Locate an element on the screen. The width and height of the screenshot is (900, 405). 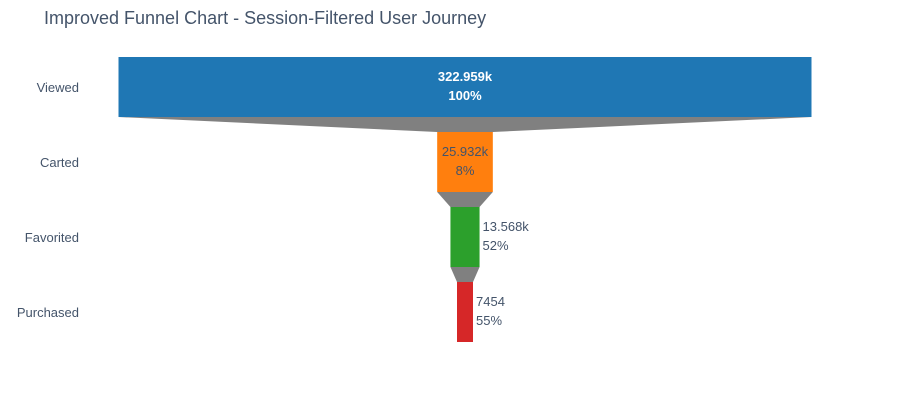
value-label-carted: 25.932k is located at coordinates (465, 151).